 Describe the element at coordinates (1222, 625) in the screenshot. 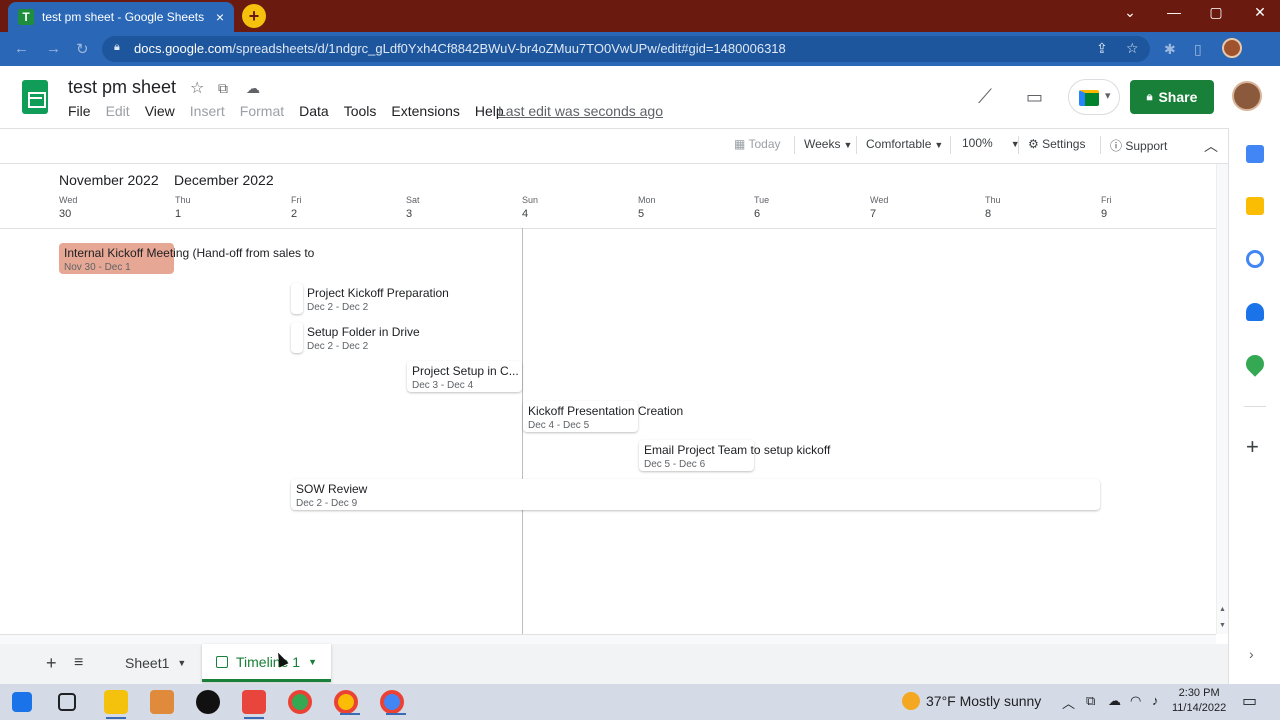

I see `scroll-down-icon: ▼` at that location.